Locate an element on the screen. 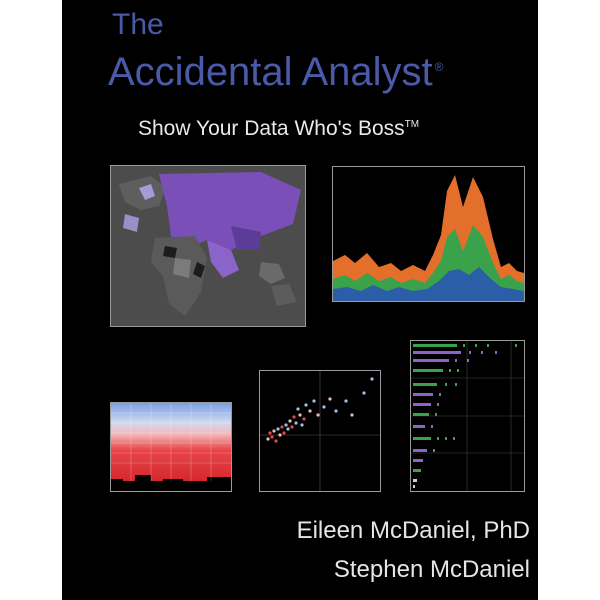 The image size is (600, 600). world-map-graphic is located at coordinates (208, 246).